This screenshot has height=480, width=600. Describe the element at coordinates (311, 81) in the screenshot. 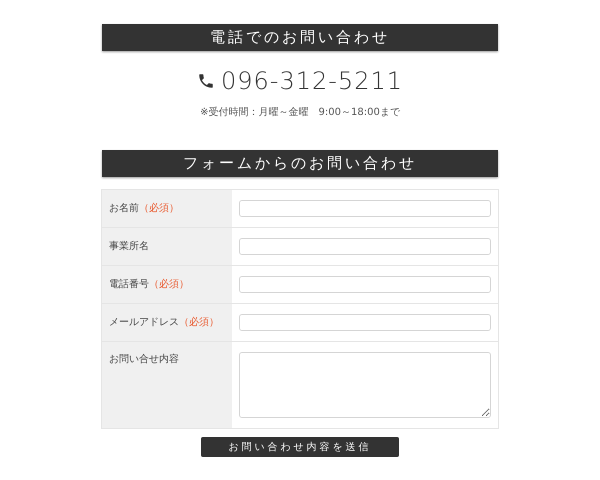

I see `phone-number: 096-312-5211` at that location.